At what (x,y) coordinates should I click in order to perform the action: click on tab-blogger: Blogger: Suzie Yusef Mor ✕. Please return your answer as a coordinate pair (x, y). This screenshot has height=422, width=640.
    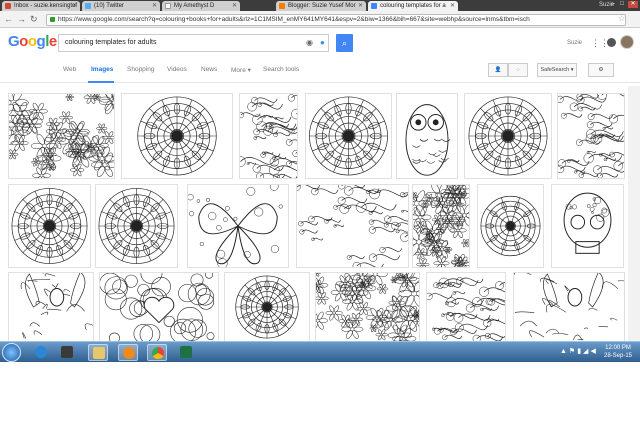
    Looking at the image, I should click on (321, 6).